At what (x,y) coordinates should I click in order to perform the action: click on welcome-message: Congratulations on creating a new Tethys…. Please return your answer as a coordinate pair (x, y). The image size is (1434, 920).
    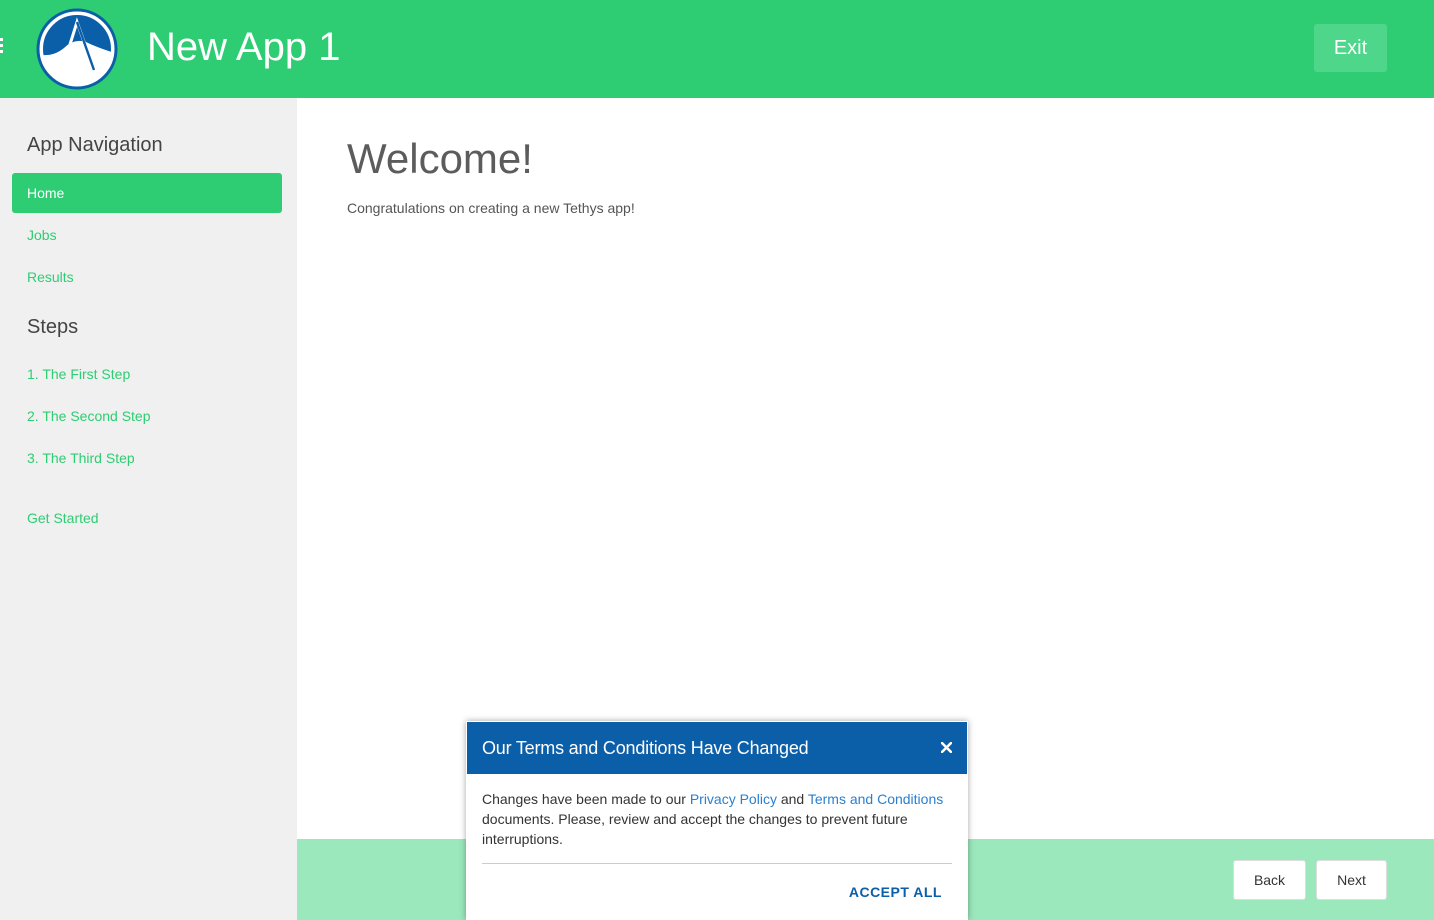
    Looking at the image, I should click on (491, 208).